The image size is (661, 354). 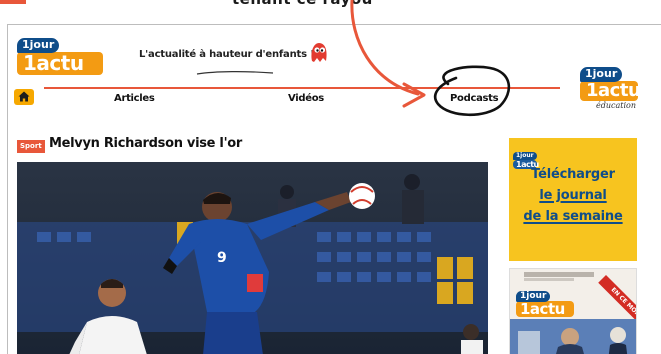 I want to click on home-button, so click(x=24, y=97).